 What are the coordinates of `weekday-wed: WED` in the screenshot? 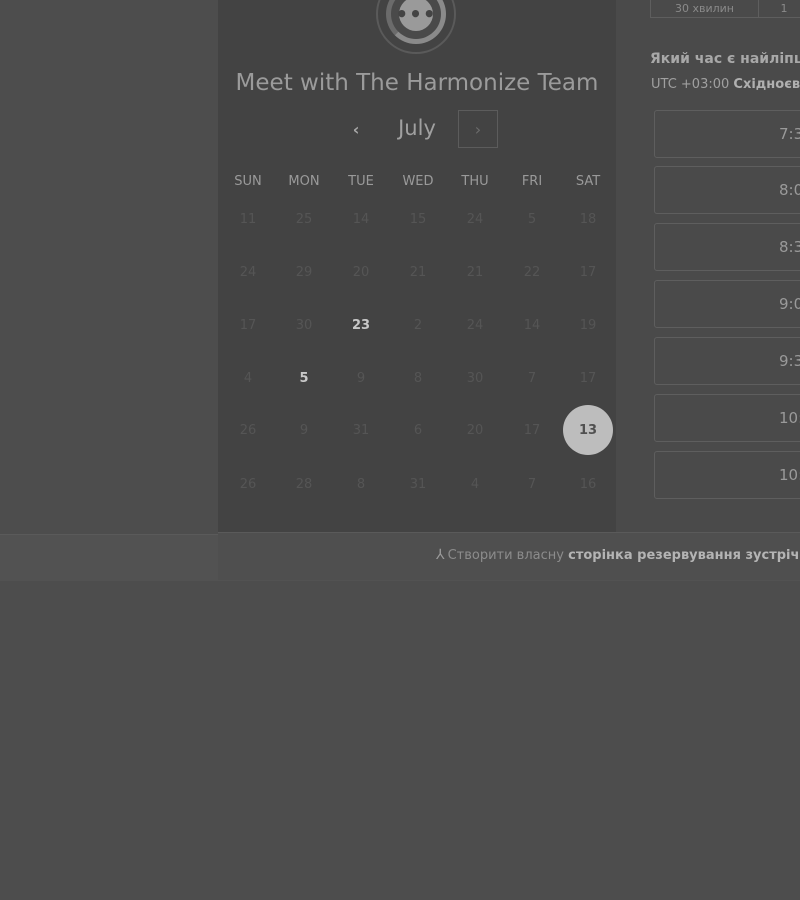 It's located at (418, 181).